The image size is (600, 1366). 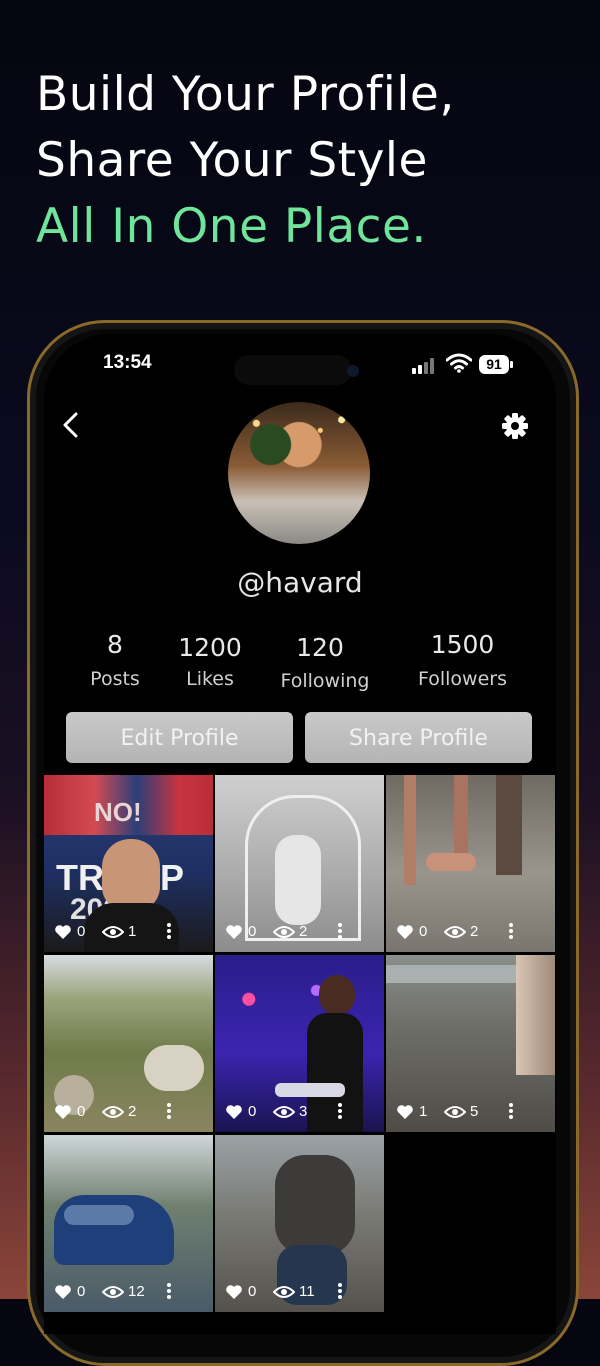 I want to click on post-views: 3, so click(x=303, y=1111).